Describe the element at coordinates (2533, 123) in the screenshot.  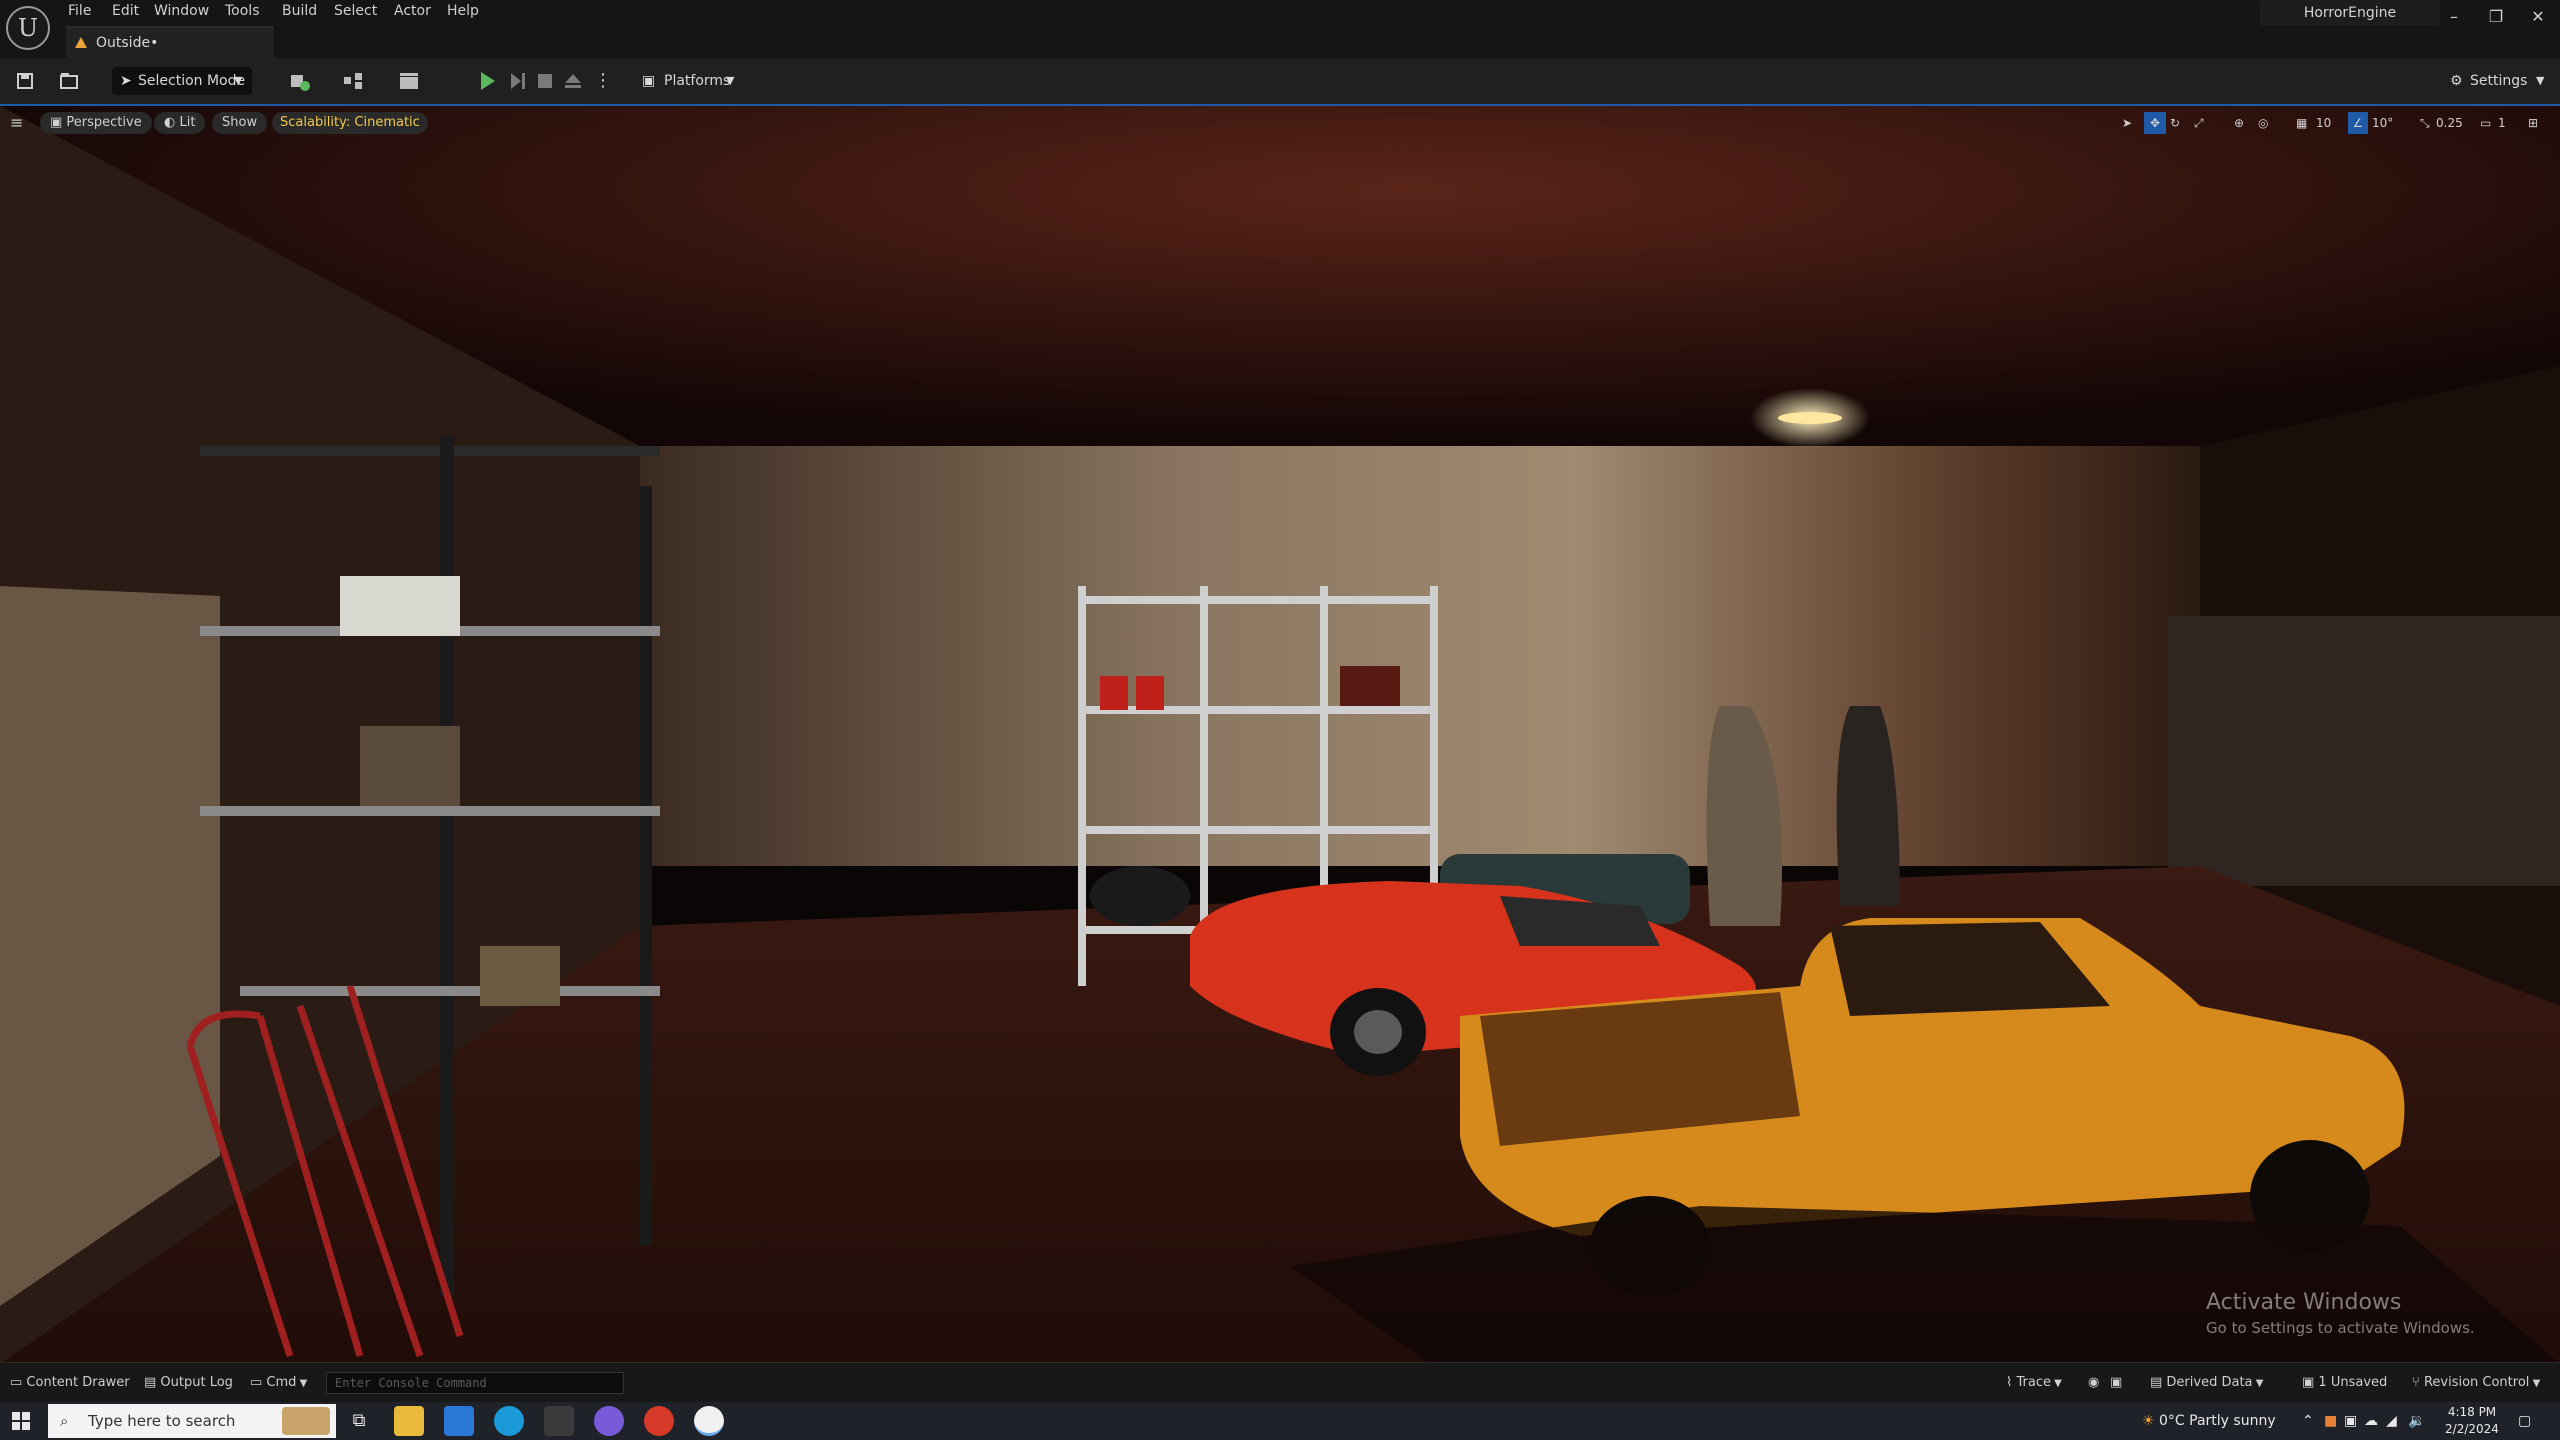
I see `viewport-layout-icon: ⊞` at that location.